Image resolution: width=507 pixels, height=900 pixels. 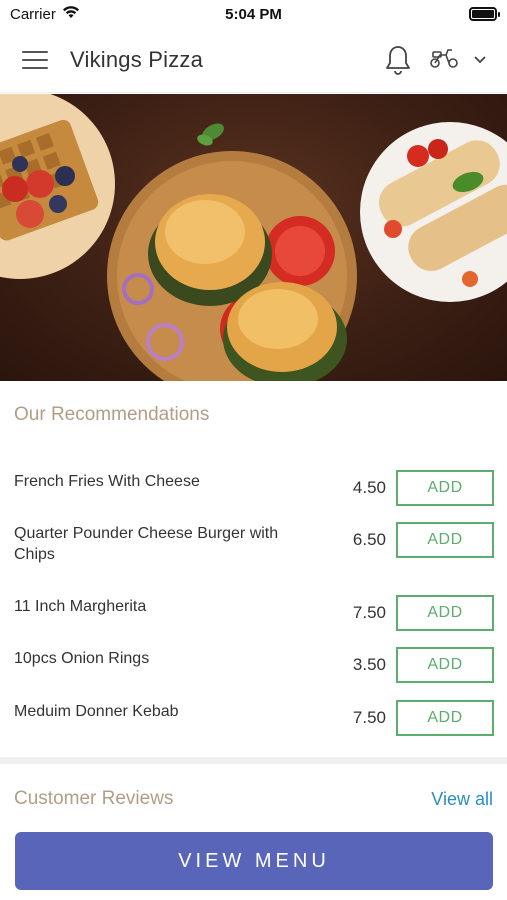 I want to click on item-price: 6.50, so click(x=369, y=539).